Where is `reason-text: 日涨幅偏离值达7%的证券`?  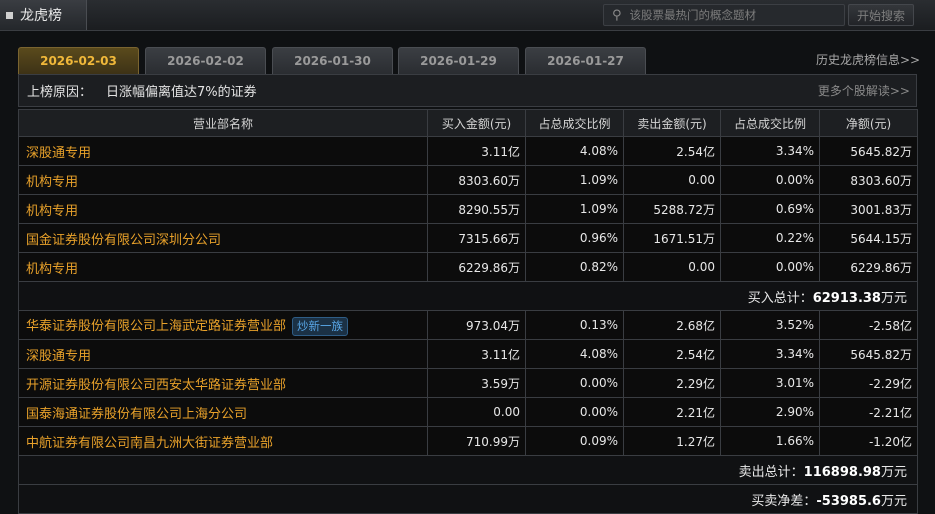 reason-text: 日涨幅偏离值达7%的证券 is located at coordinates (181, 92).